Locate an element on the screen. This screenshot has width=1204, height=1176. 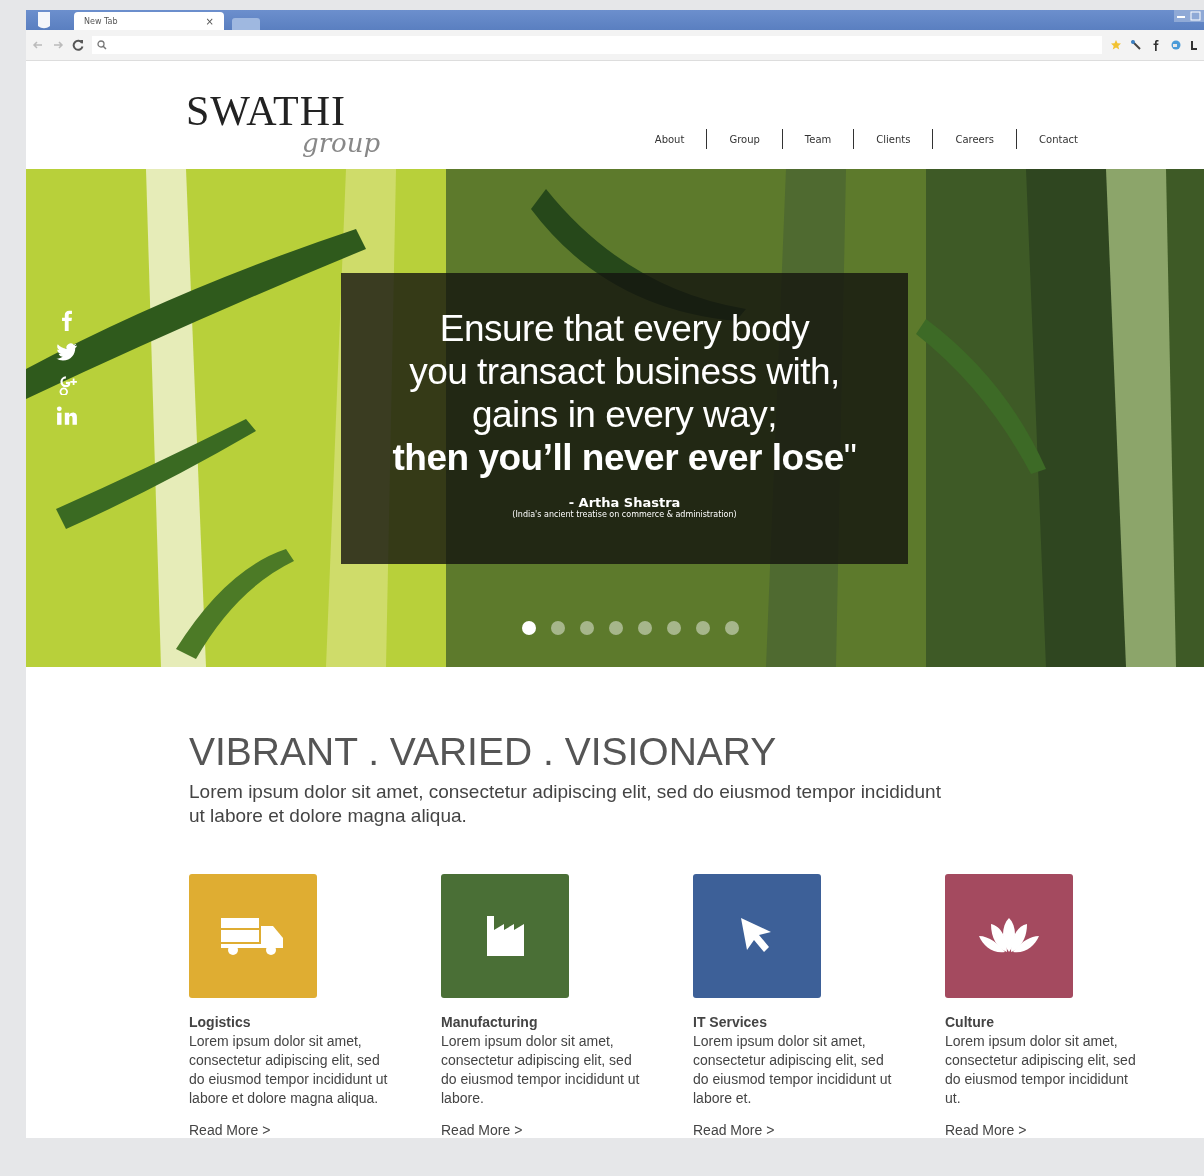
service-title: IT Services is located at coordinates (730, 1021).